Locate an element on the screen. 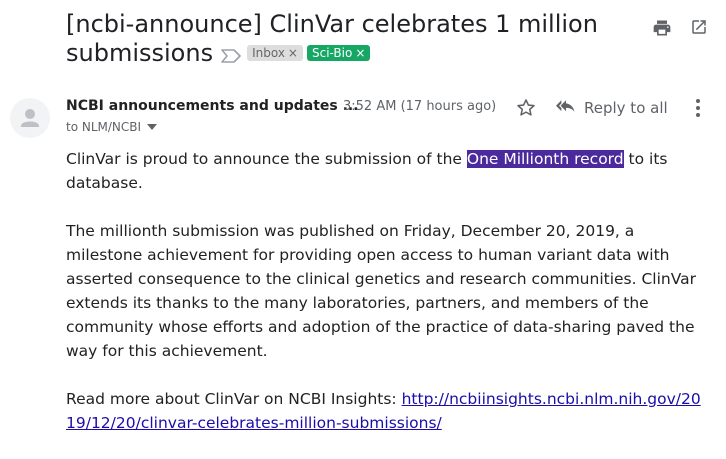 This screenshot has height=459, width=726. label-important-icon is located at coordinates (231, 55).